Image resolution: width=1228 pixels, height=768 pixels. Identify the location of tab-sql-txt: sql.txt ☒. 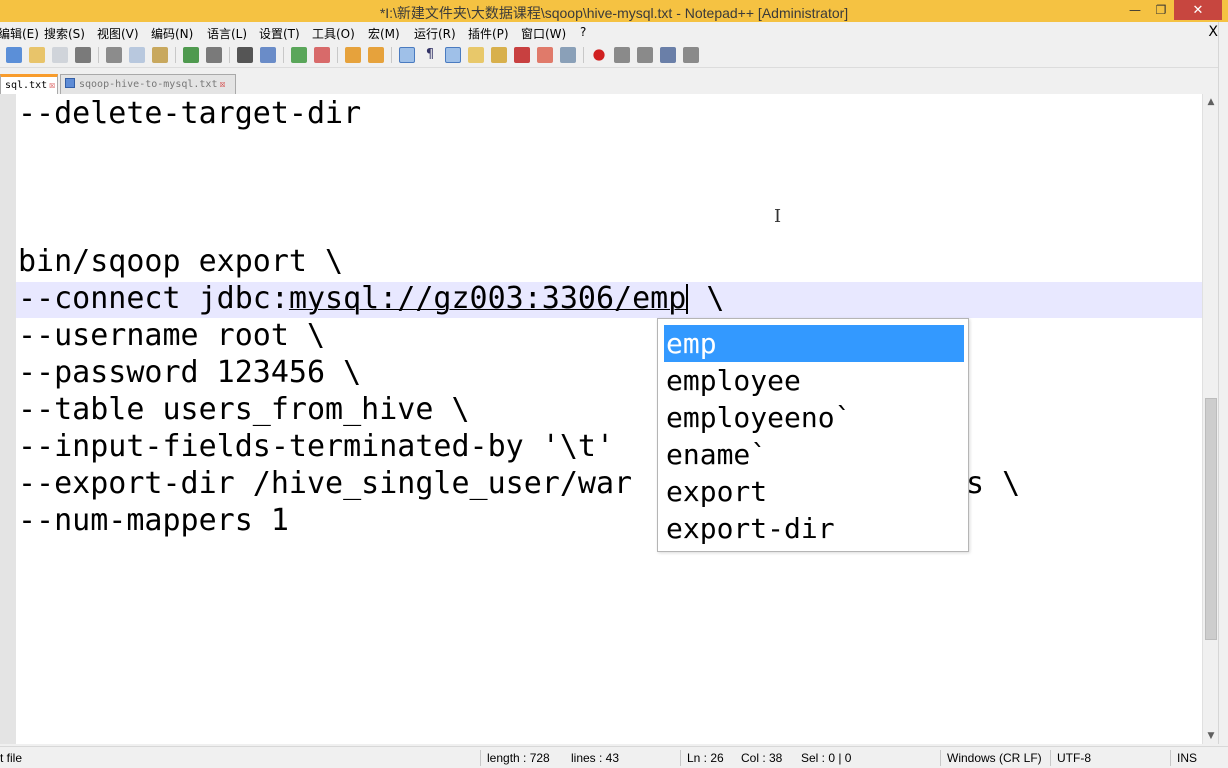
(29, 84).